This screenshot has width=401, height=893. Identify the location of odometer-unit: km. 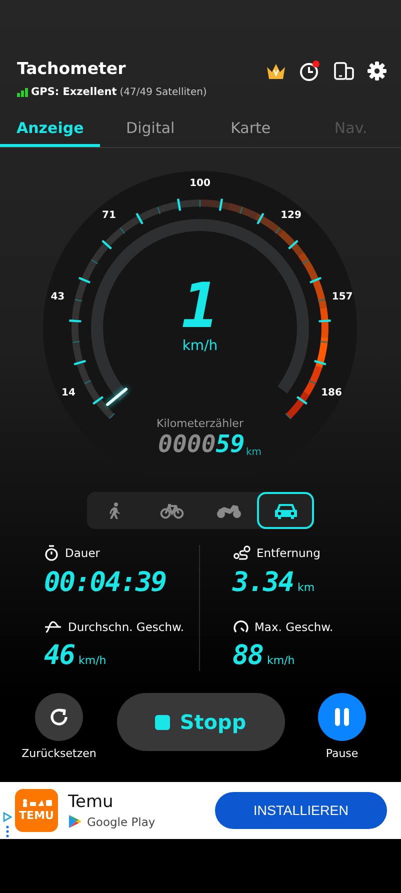
(254, 452).